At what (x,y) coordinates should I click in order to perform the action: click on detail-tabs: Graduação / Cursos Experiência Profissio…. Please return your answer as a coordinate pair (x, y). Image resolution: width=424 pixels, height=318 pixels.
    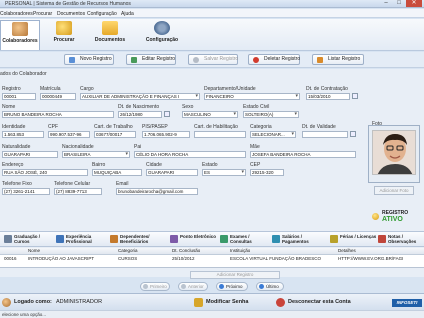
    Looking at the image, I should click on (212, 239).